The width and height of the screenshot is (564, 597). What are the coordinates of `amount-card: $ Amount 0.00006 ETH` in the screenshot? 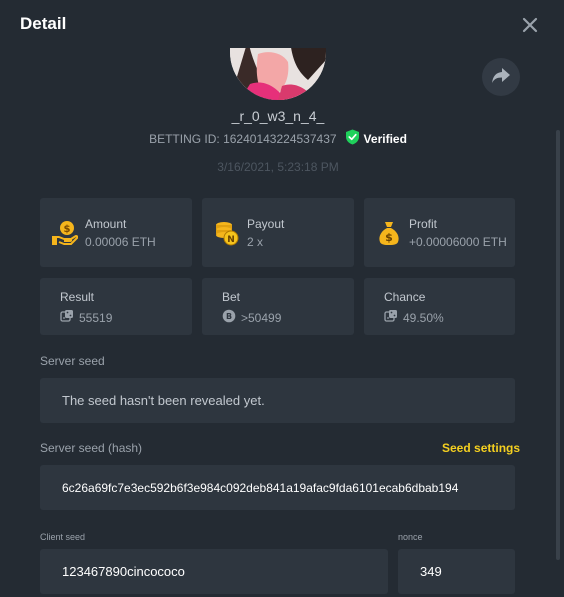 It's located at (116, 232).